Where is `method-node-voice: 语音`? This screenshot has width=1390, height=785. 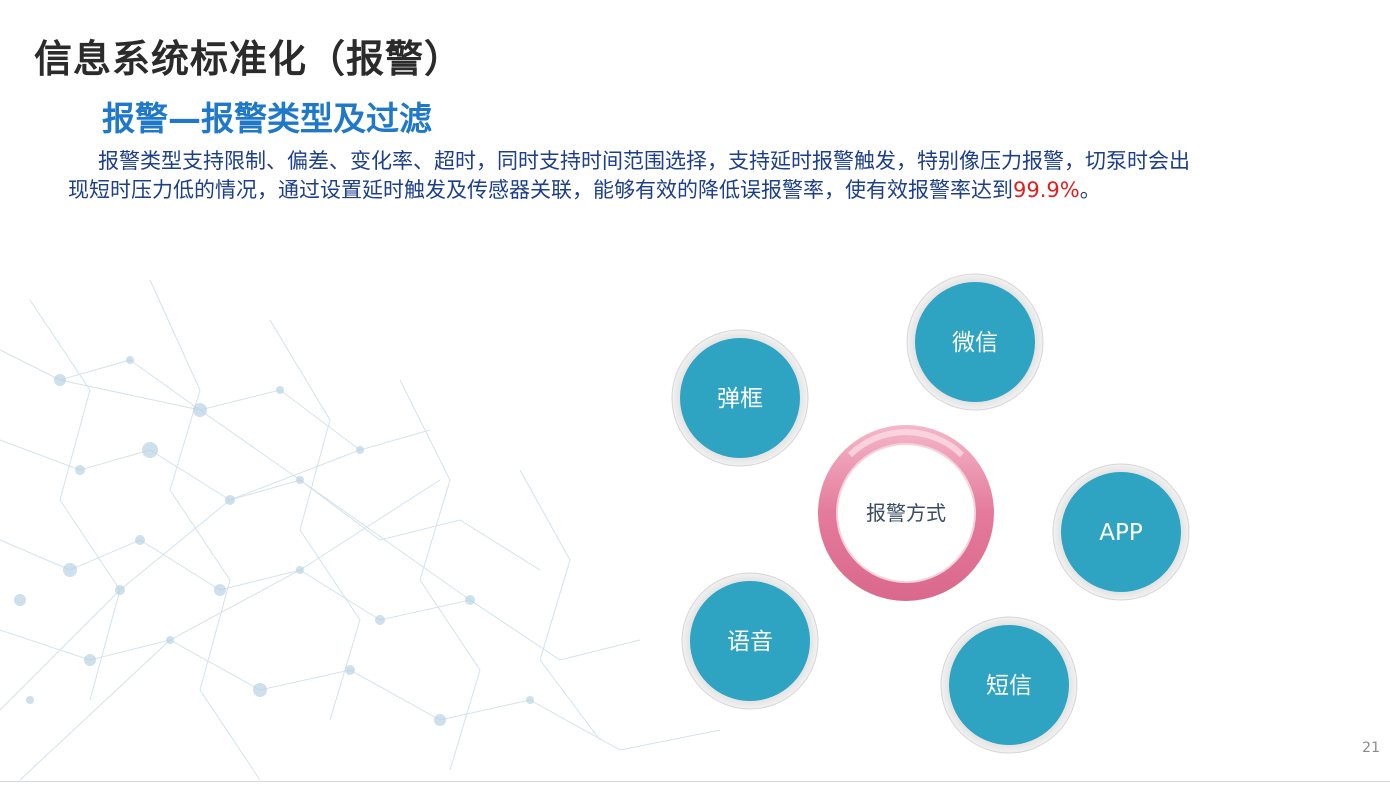
method-node-voice: 语音 is located at coordinates (750, 641).